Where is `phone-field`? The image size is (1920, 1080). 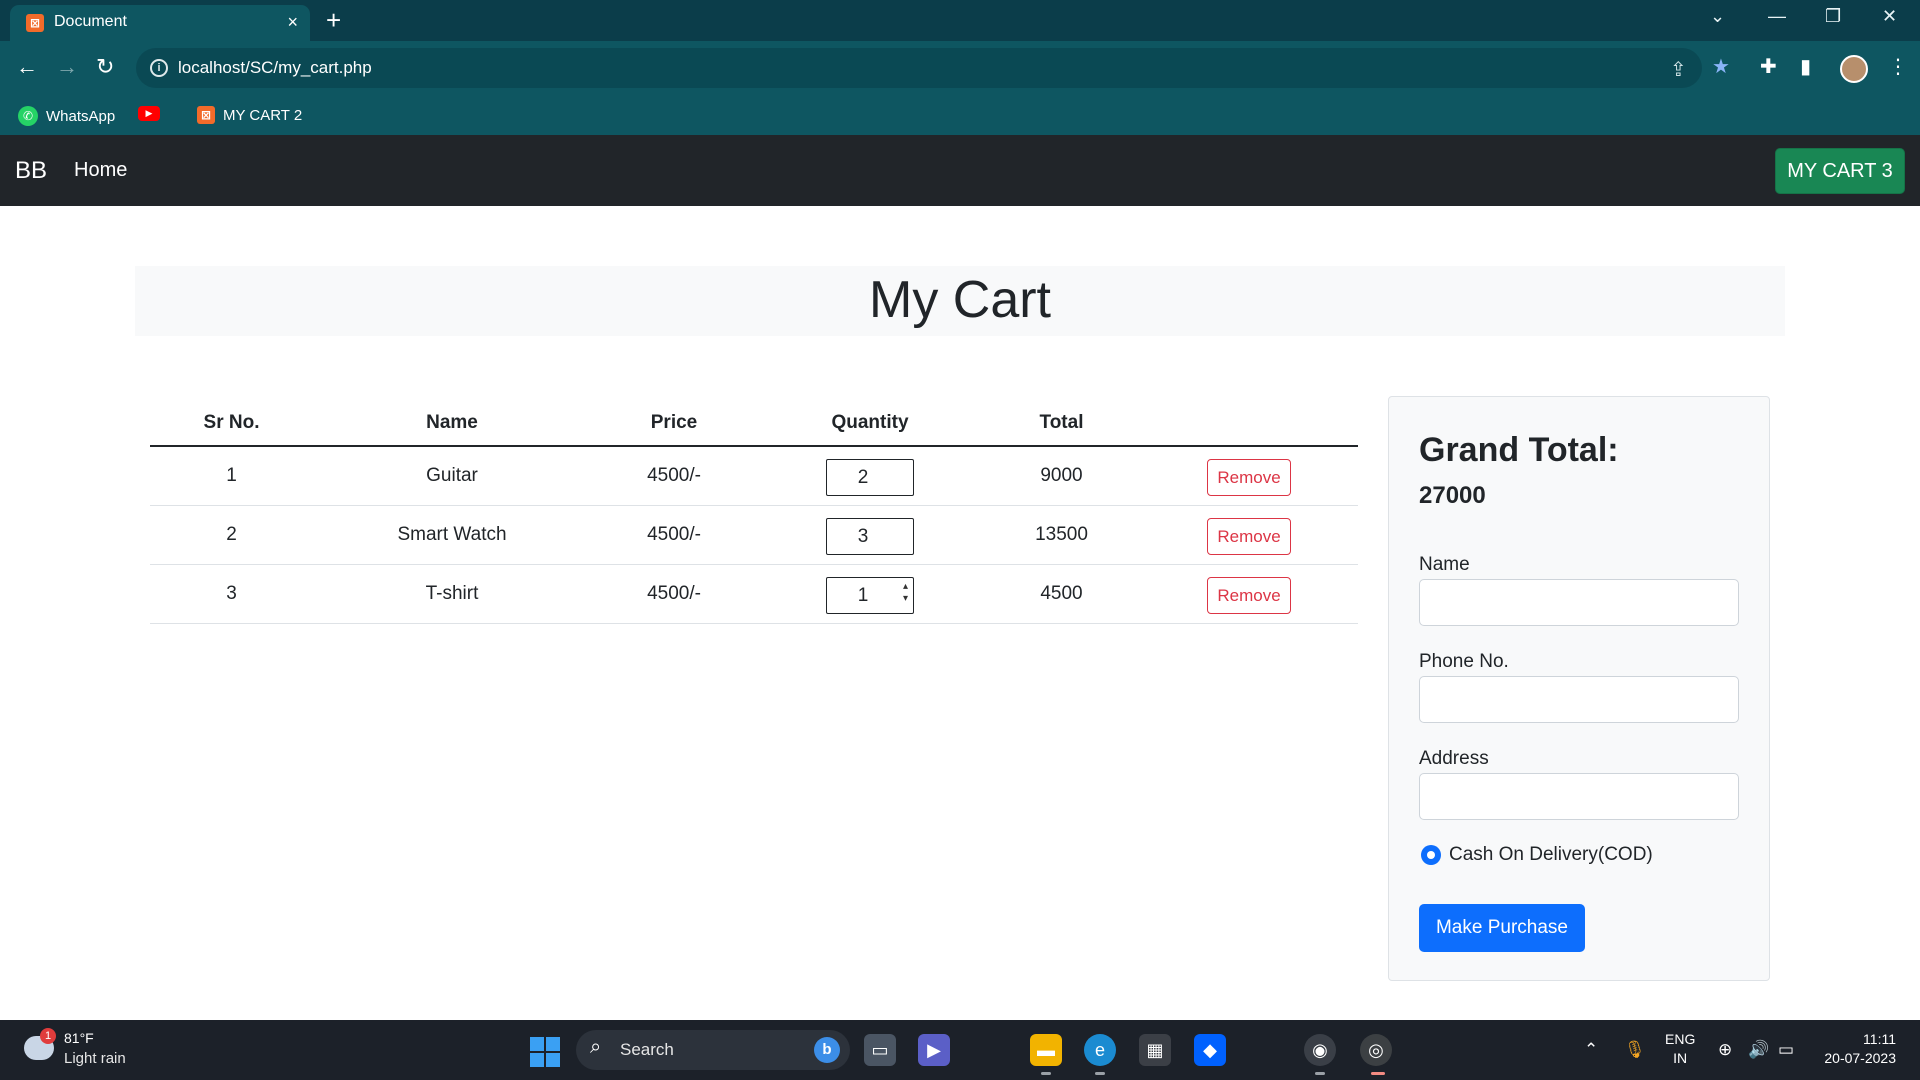 phone-field is located at coordinates (1579, 699).